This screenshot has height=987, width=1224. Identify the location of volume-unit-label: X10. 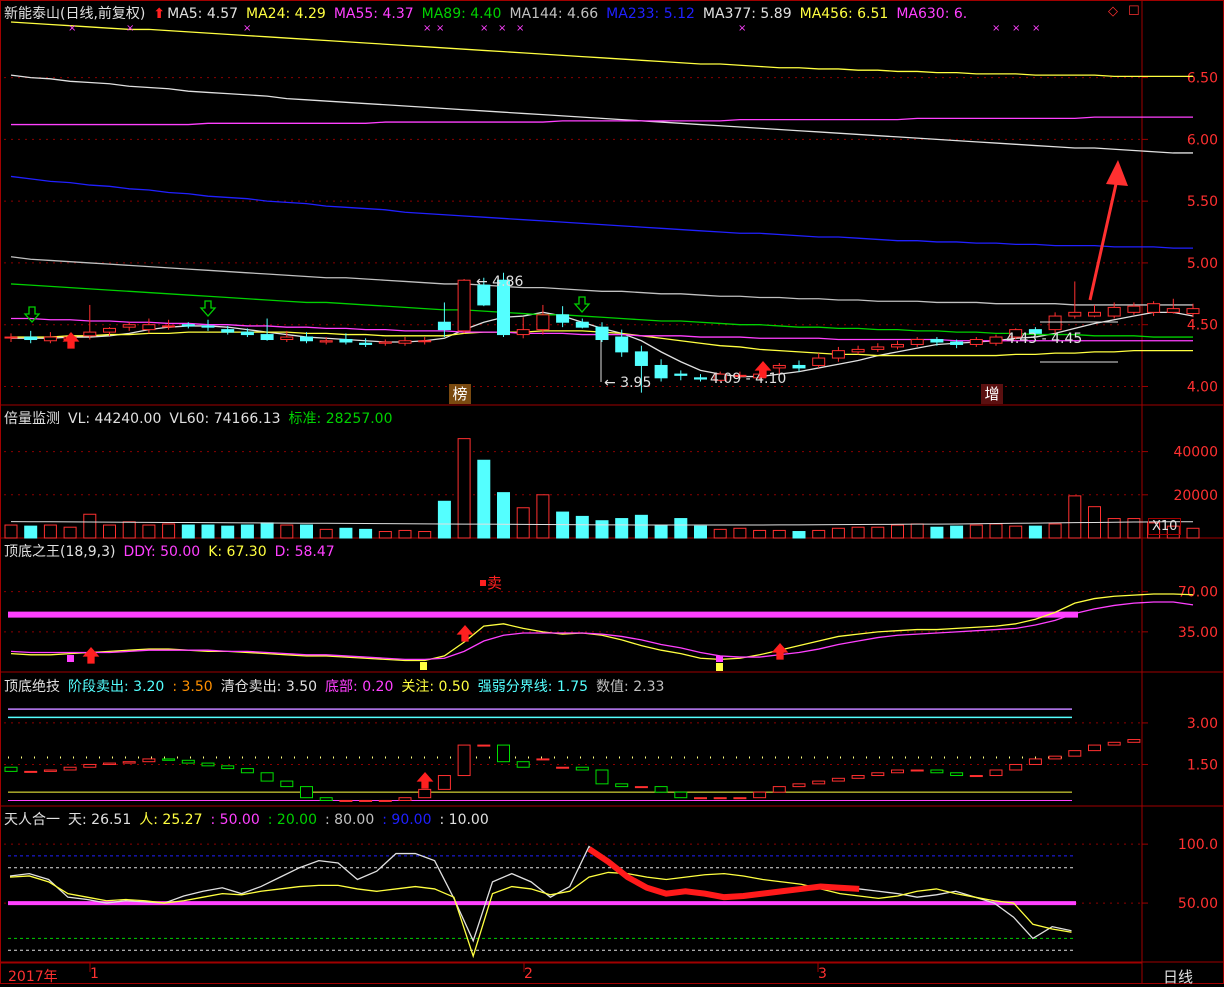
(1165, 526).